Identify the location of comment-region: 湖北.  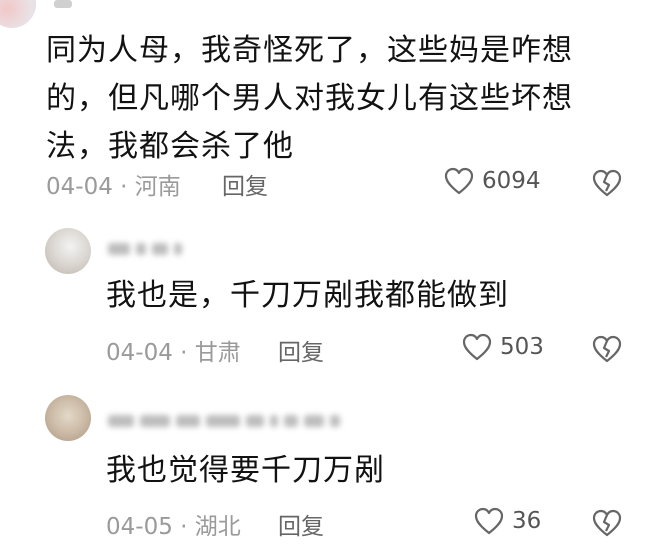
(217, 527).